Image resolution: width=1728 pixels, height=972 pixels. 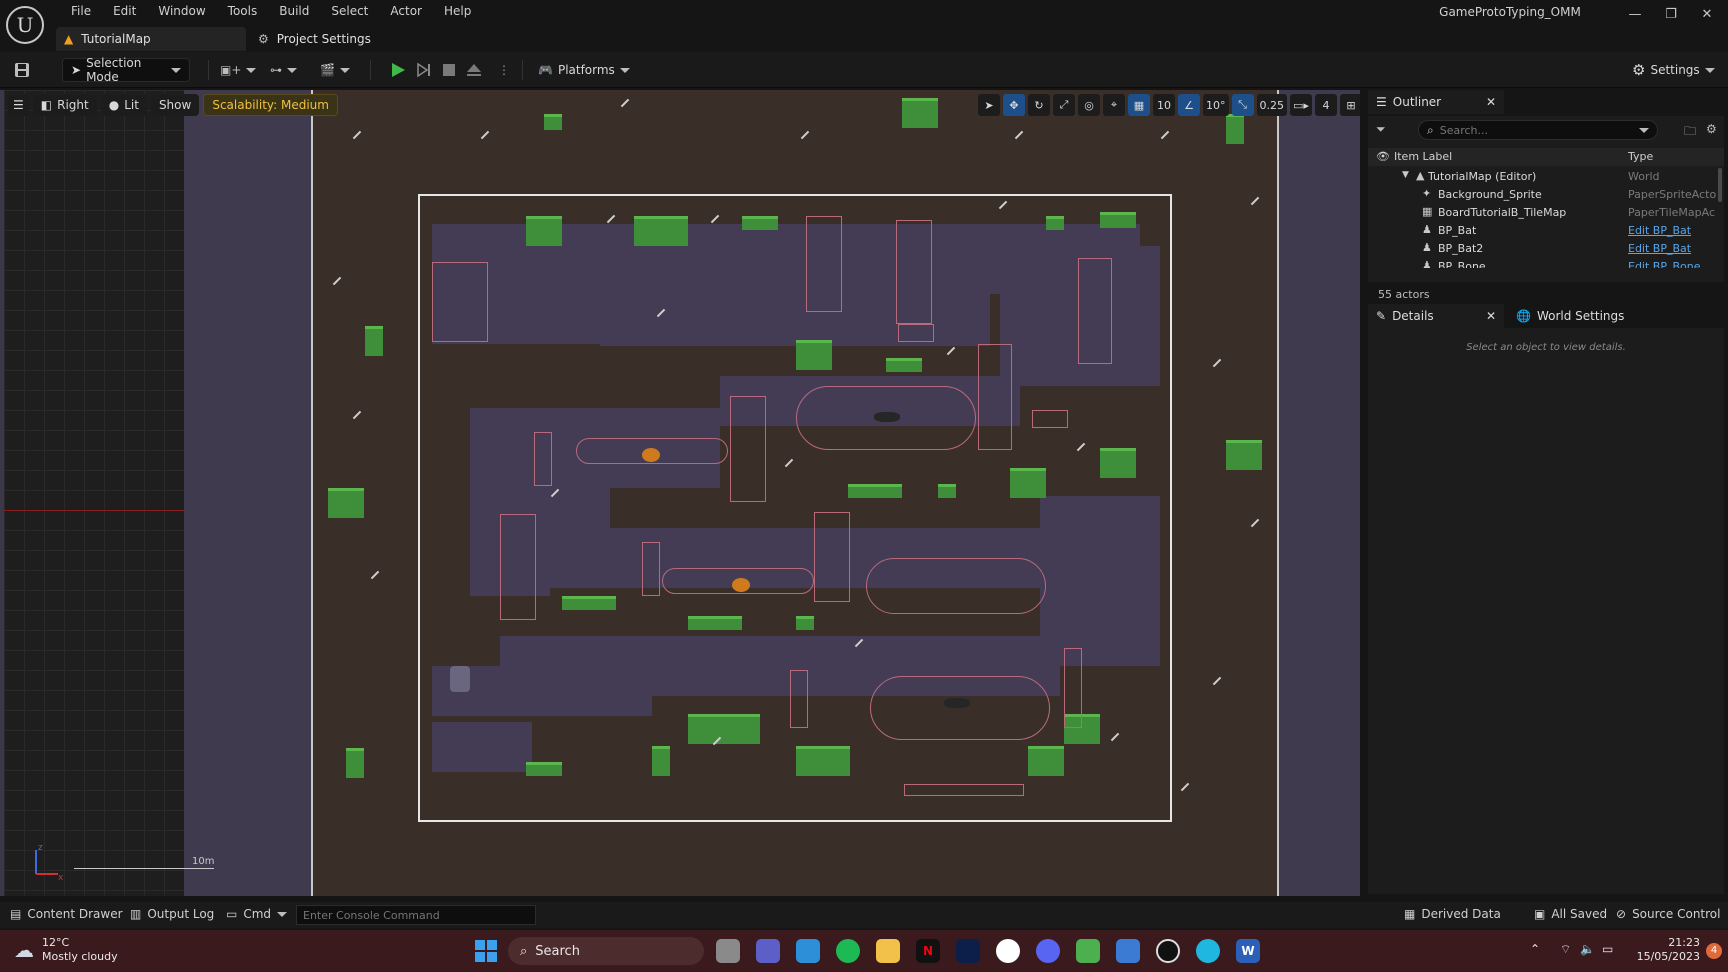 What do you see at coordinates (126, 70) in the screenshot?
I see `selection-mode-dropdown: ➤ Selection Mode` at bounding box center [126, 70].